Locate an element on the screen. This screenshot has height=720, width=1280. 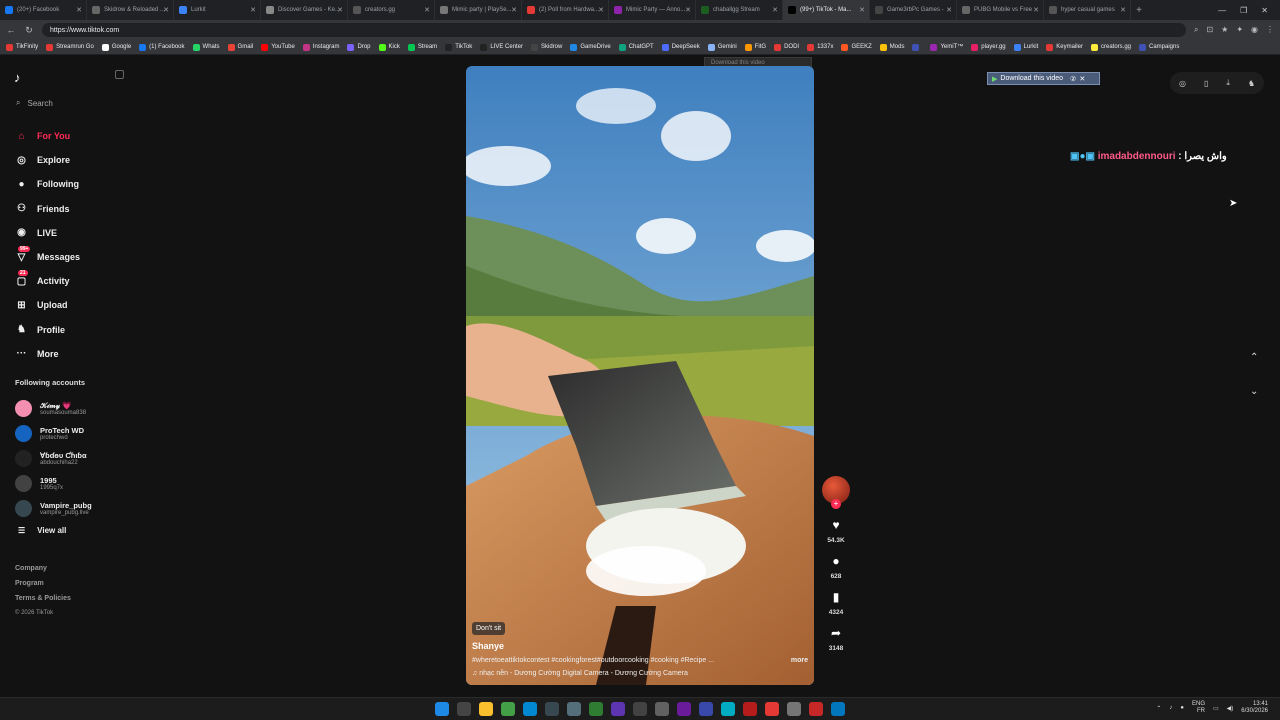
bookmark-item: Google is located at coordinates (116, 47).